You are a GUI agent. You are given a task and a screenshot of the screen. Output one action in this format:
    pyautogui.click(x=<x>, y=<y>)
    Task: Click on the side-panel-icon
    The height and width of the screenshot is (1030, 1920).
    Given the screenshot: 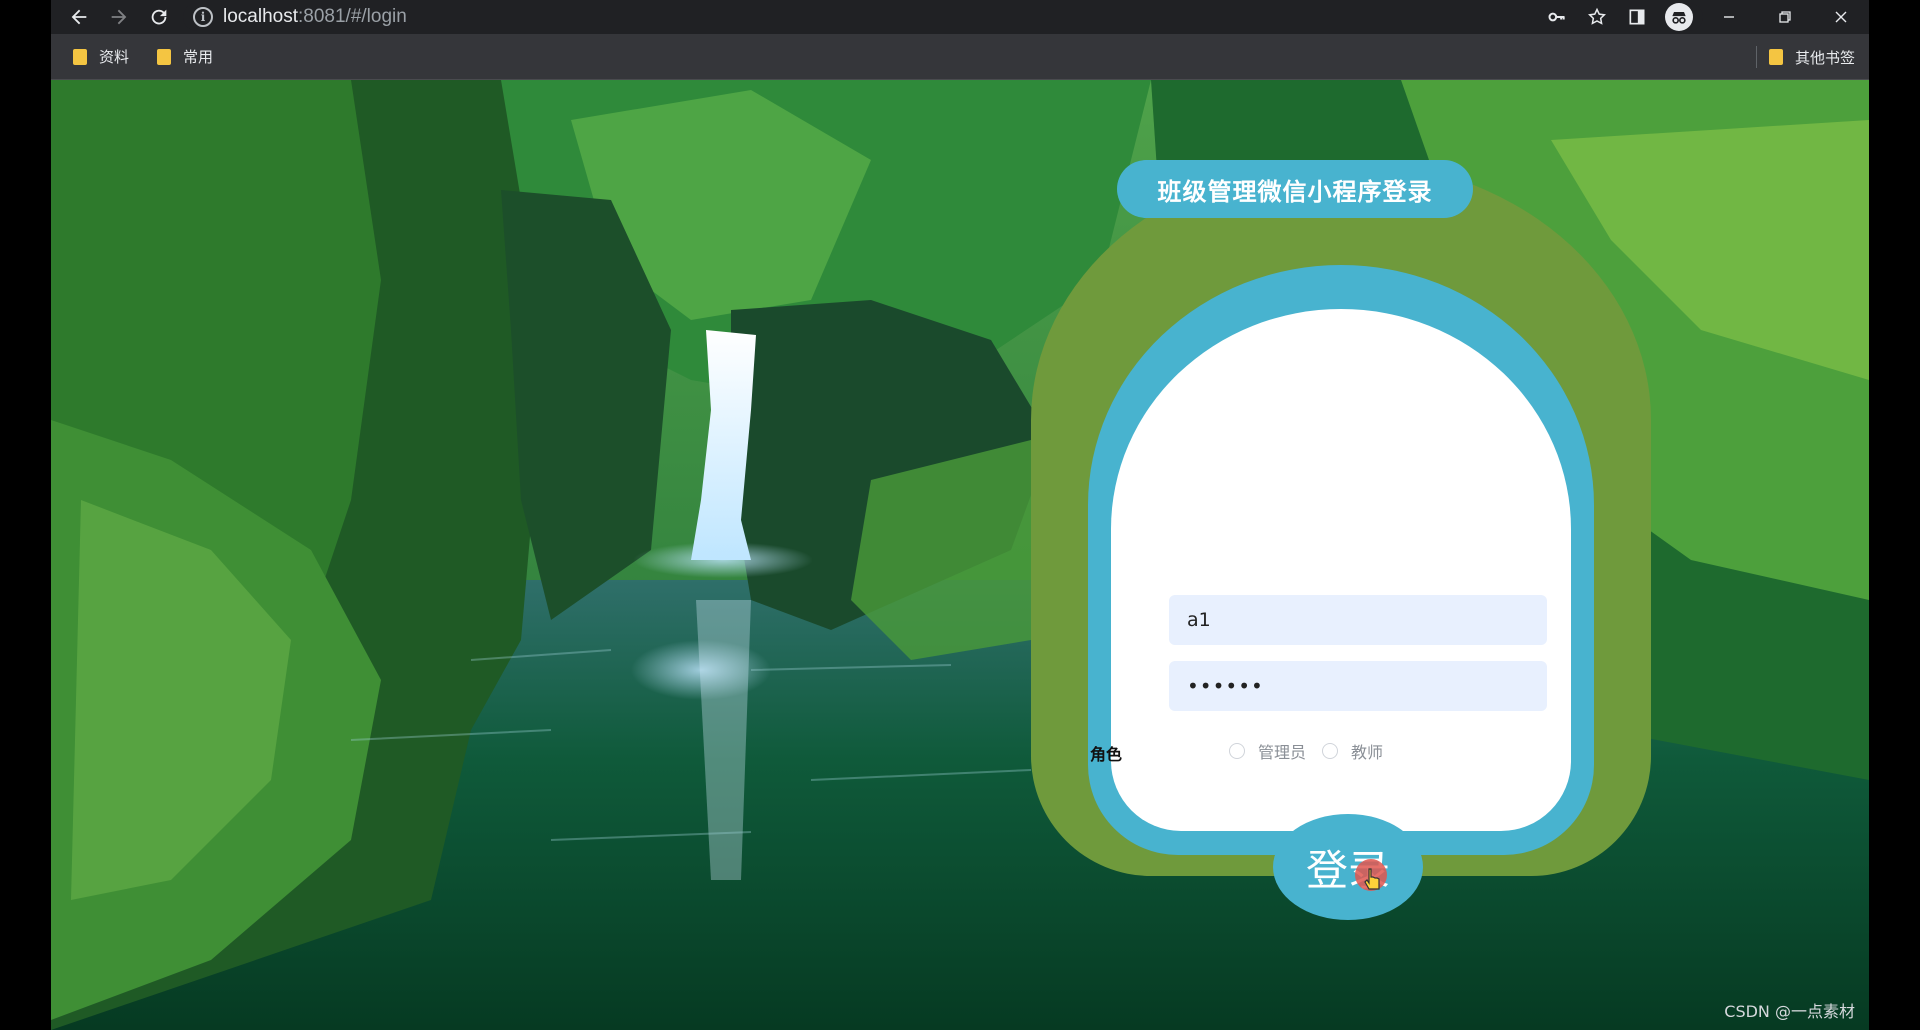 What is the action you would take?
    pyautogui.click(x=1637, y=17)
    